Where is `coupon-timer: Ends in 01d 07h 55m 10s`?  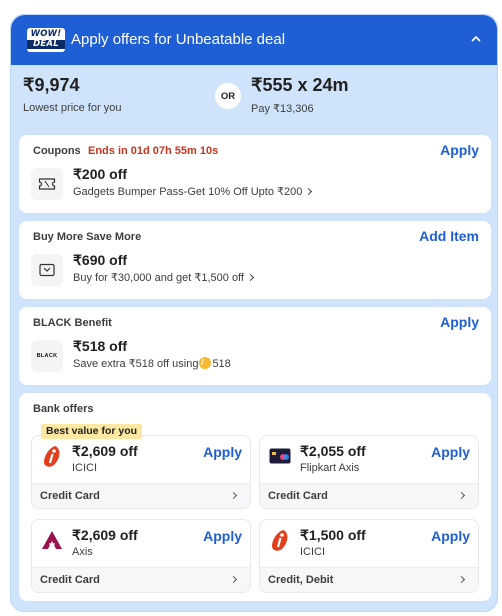 coupon-timer: Ends in 01d 07h 55m 10s is located at coordinates (153, 151).